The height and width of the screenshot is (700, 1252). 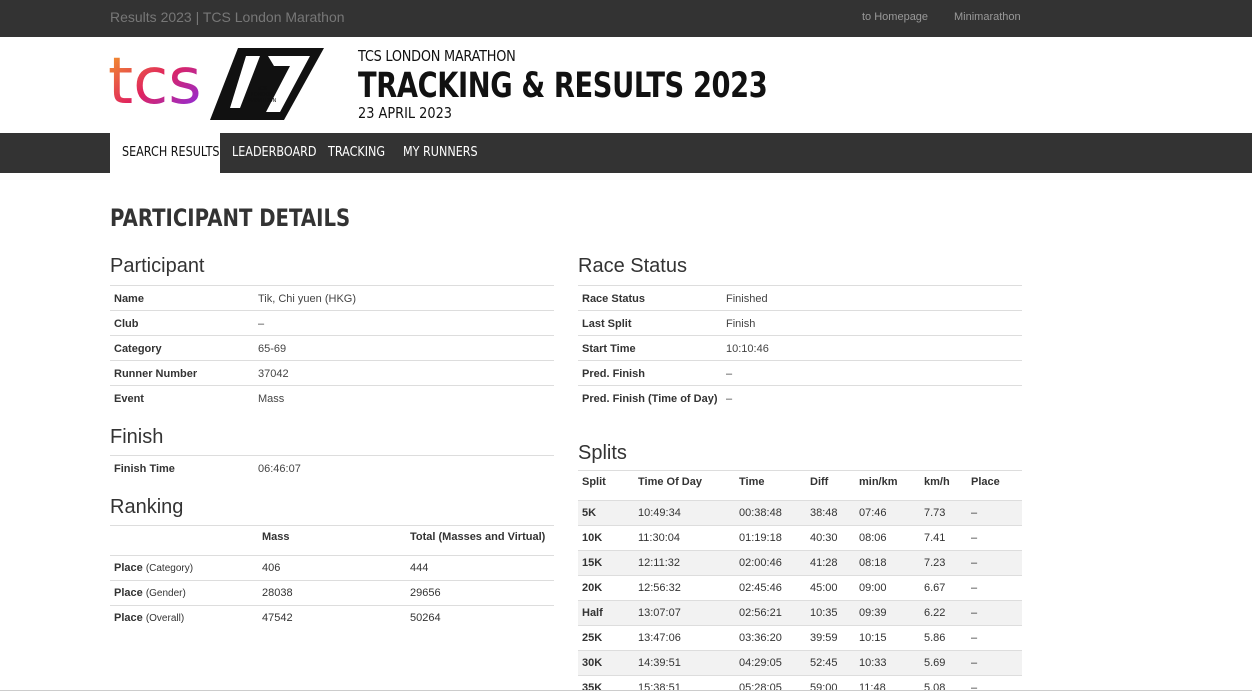 What do you see at coordinates (583, 56) in the screenshot?
I see `brand-subtitle: TCS LONDON MARATHON` at bounding box center [583, 56].